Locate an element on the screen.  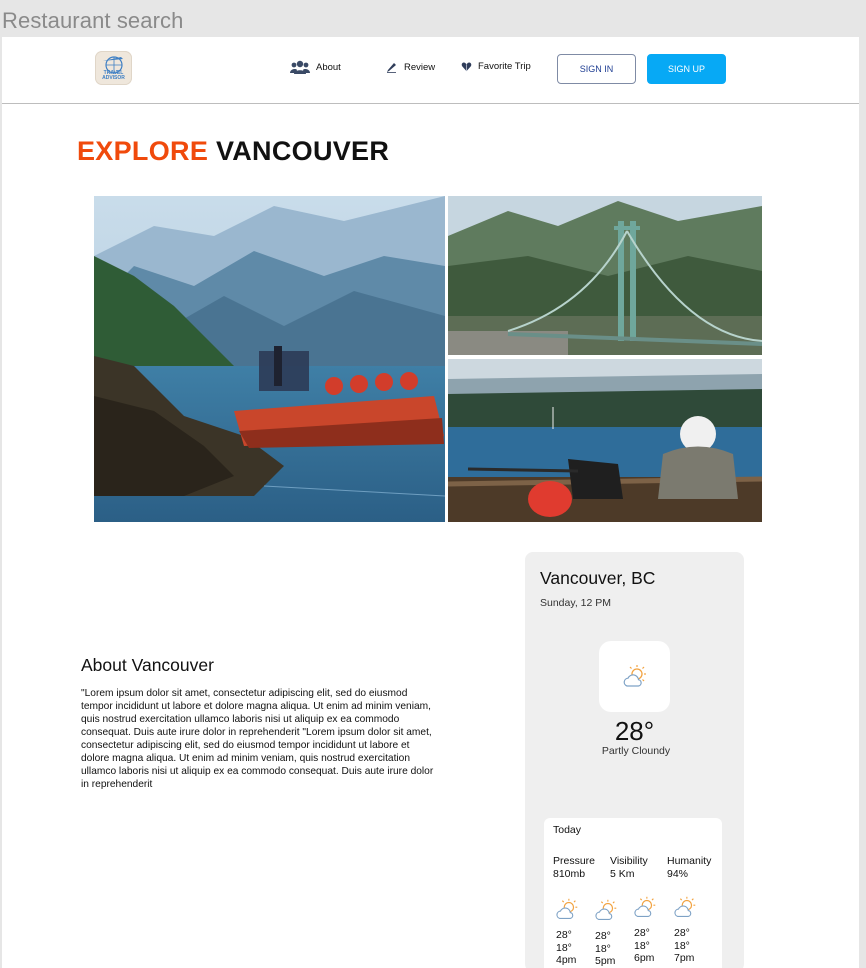
stat-humidity: Humanity 94% is located at coordinates (689, 868).